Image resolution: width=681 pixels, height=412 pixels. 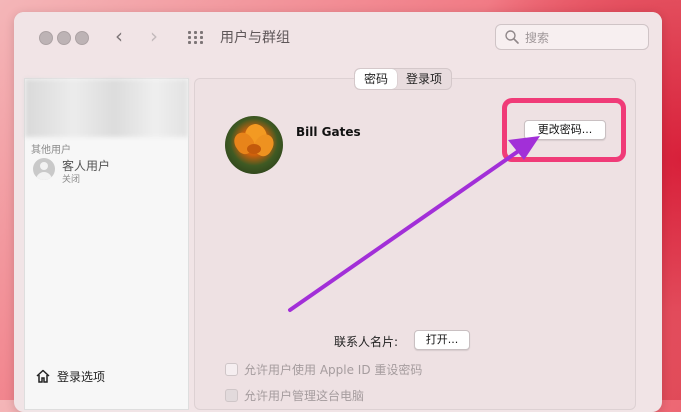 What do you see at coordinates (46, 38) in the screenshot?
I see `close-button` at bounding box center [46, 38].